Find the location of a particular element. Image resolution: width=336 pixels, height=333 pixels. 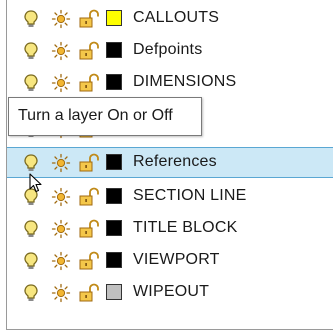

layer-row-callouts: CALLOUTS is located at coordinates (170, 18).